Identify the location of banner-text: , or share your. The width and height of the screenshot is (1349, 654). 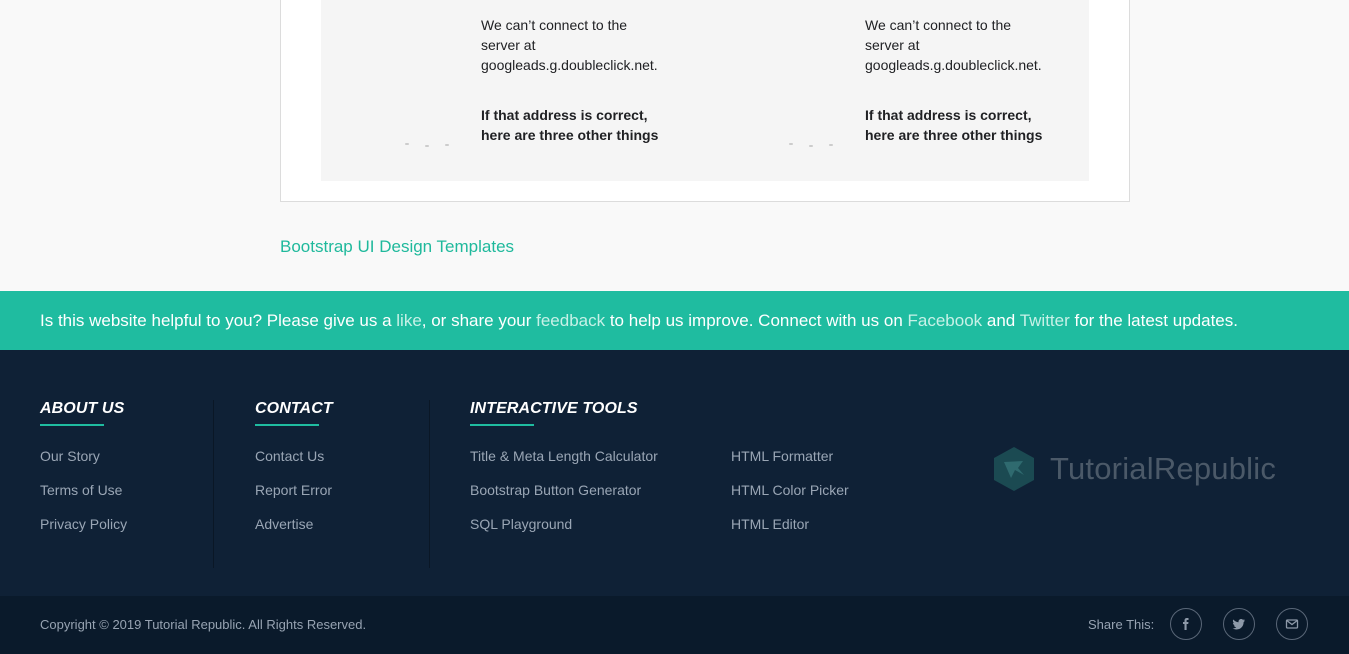
(479, 320).